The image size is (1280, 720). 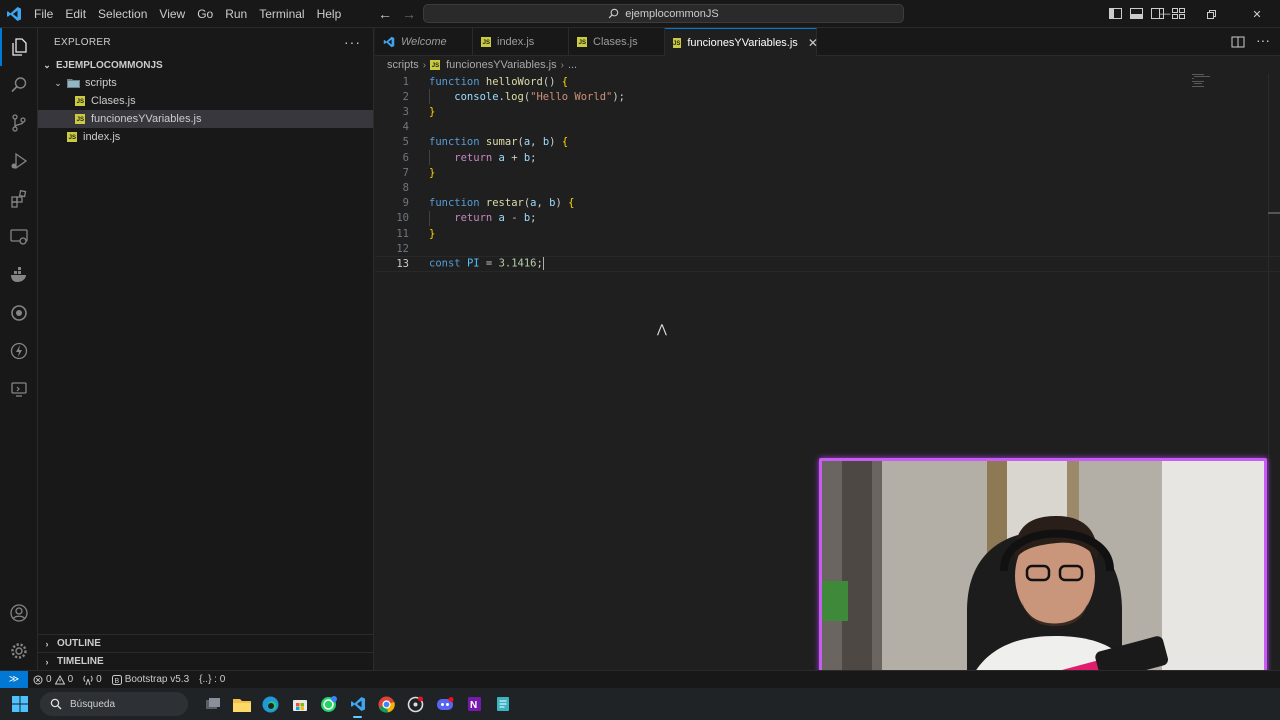 What do you see at coordinates (663, 13) in the screenshot?
I see `command-center-search: ejemplocommonJS` at bounding box center [663, 13].